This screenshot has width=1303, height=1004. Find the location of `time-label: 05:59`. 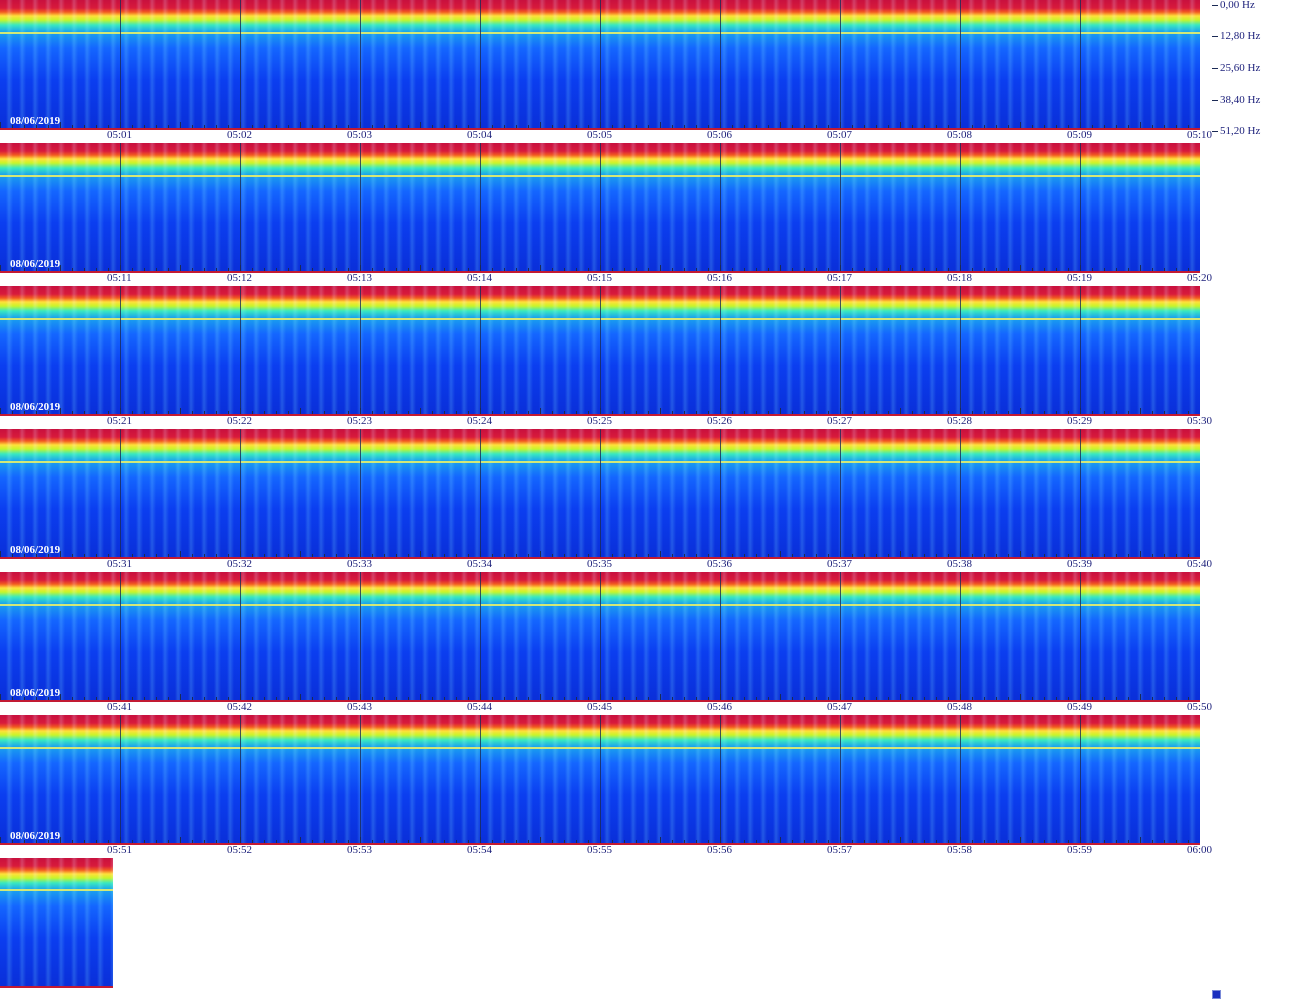

time-label: 05:59 is located at coordinates (1080, 850).